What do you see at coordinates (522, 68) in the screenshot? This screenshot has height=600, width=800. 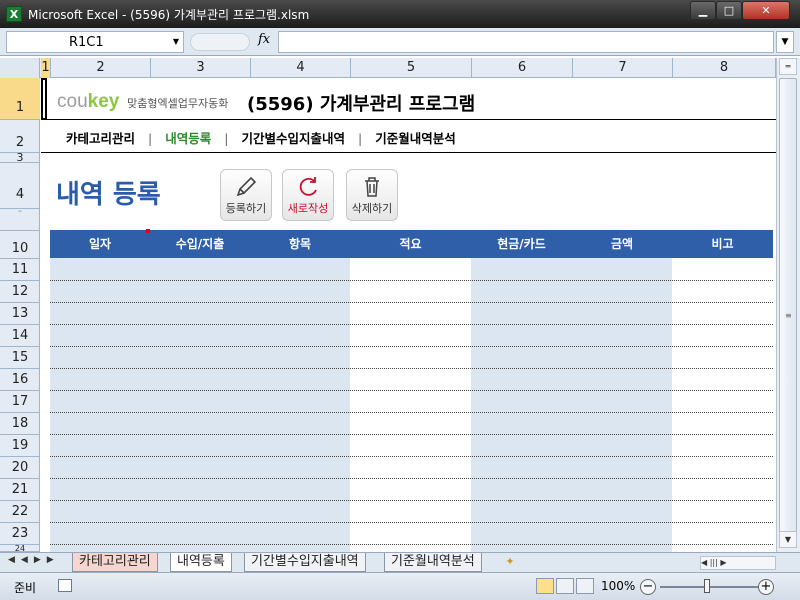 I see `column-header: 6` at bounding box center [522, 68].